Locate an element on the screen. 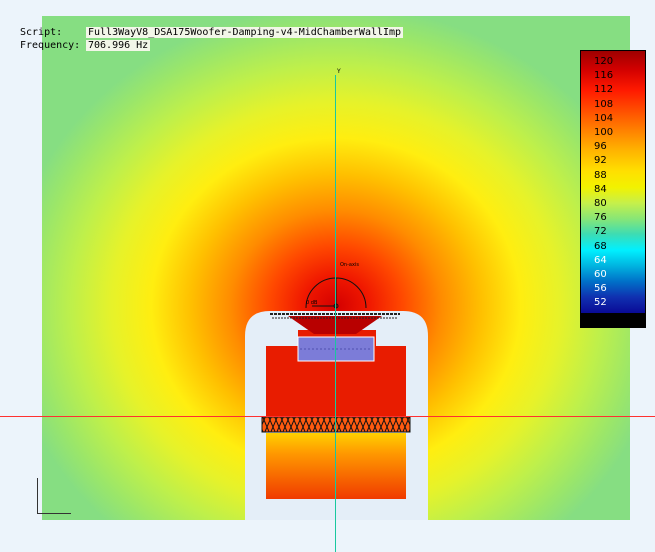  colorbar-tick-label: 64 is located at coordinates (600, 260).